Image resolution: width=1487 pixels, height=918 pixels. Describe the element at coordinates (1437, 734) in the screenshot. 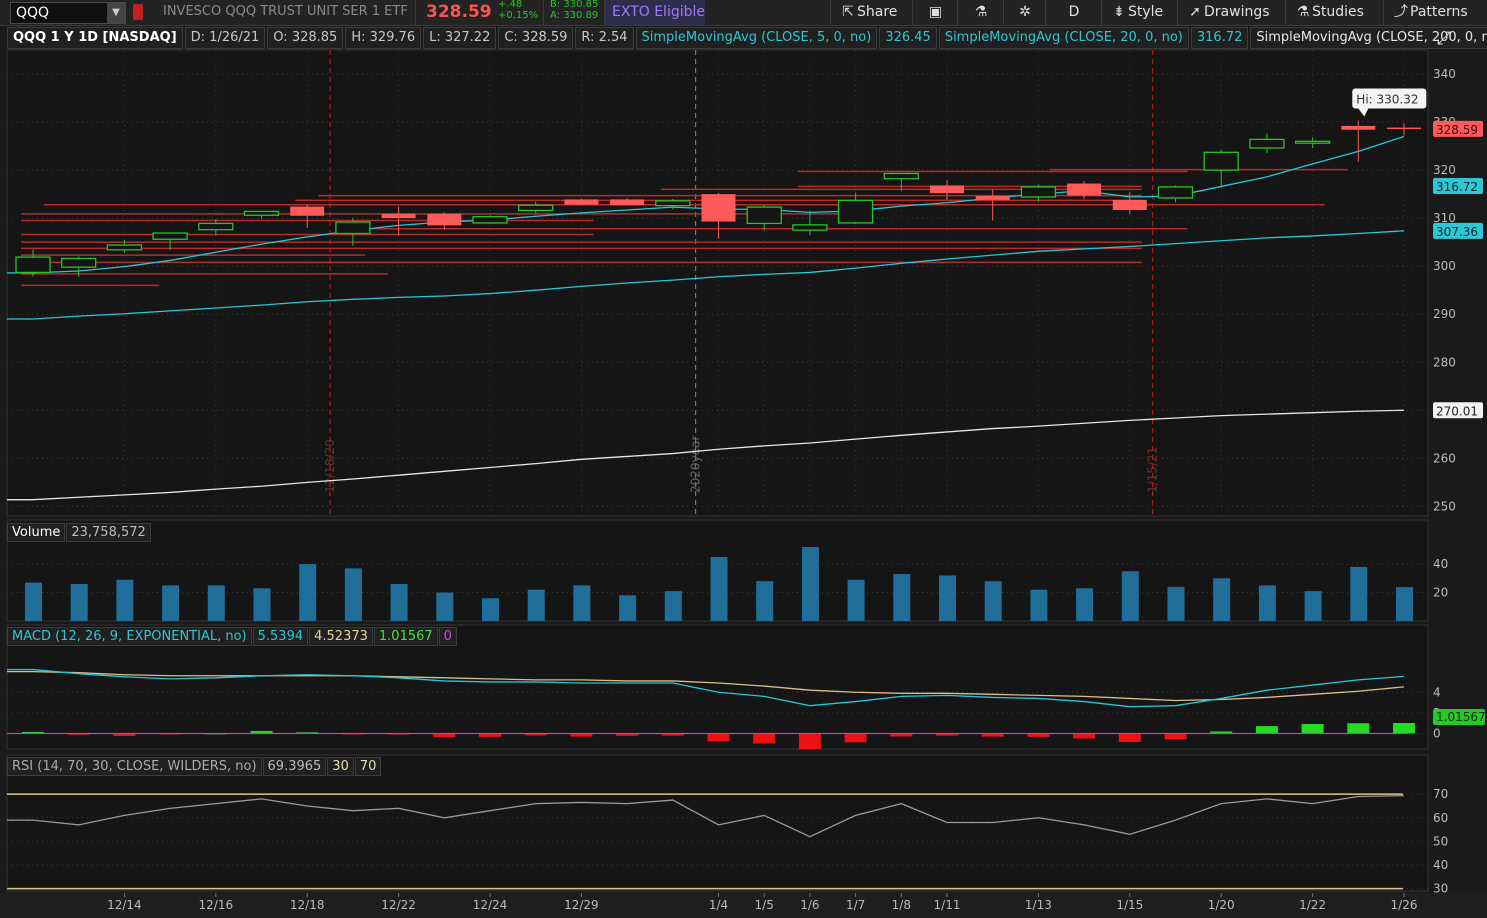

I see `macd-tick-label: 0` at that location.